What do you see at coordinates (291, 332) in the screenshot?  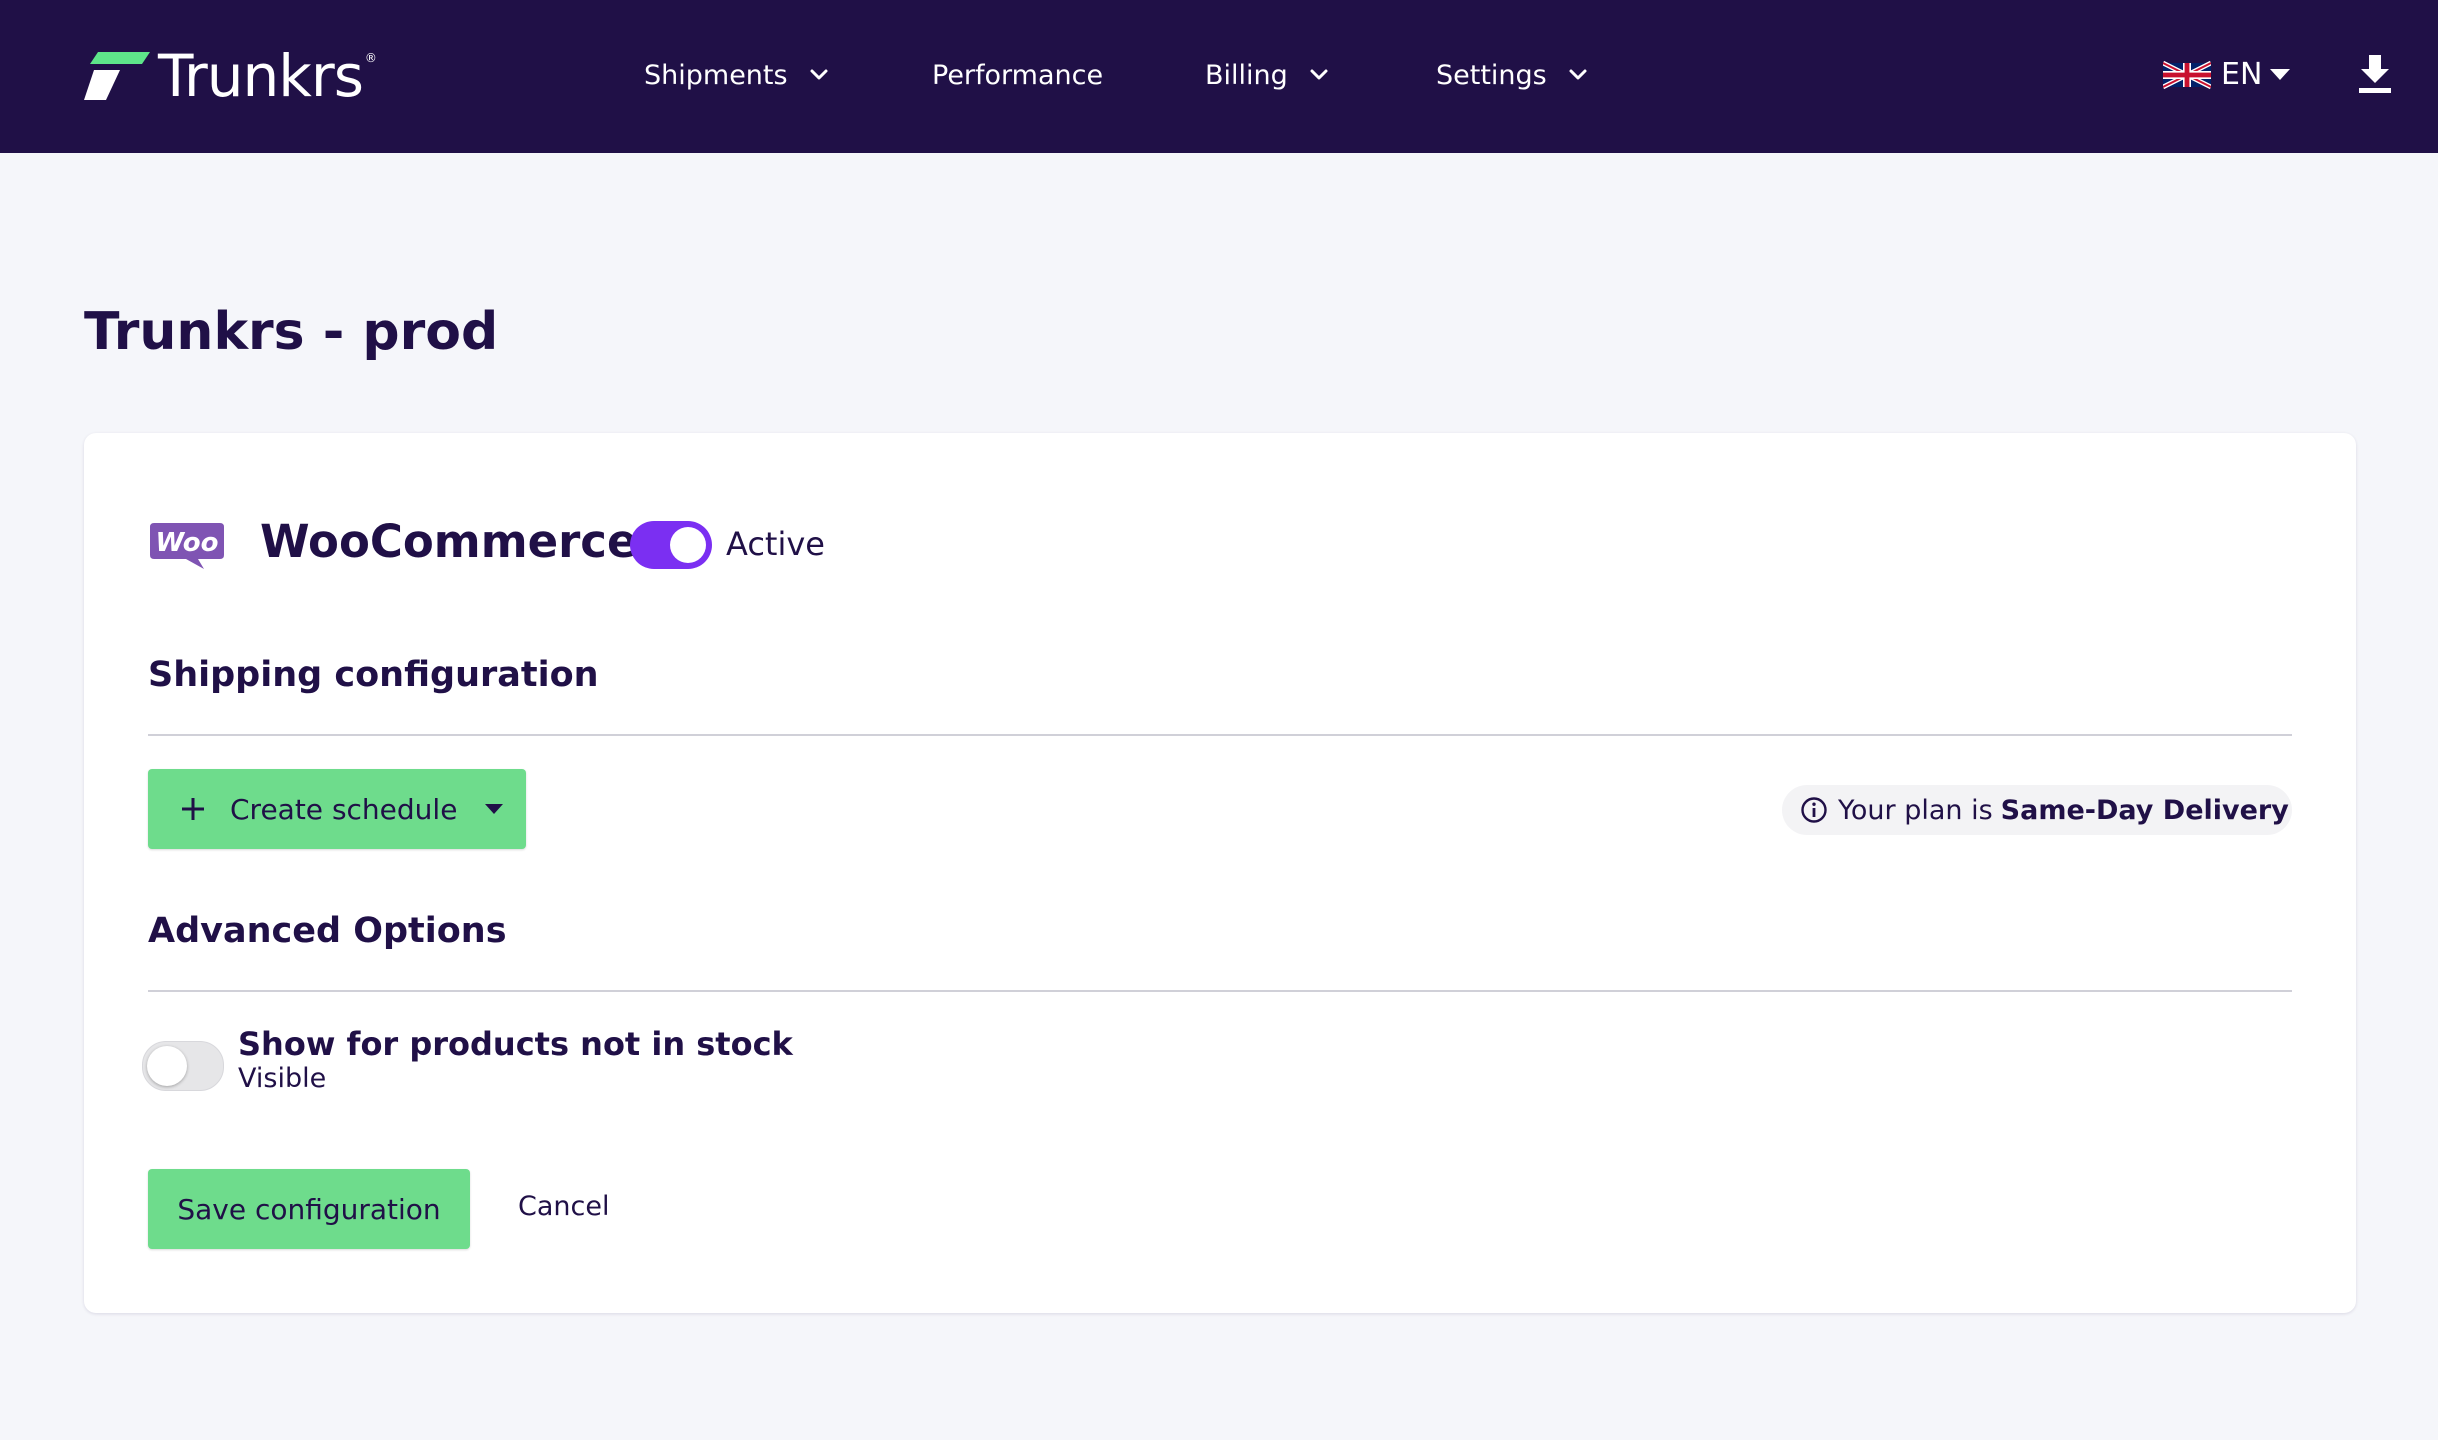 I see `page-title: Trunkrs - prod` at bounding box center [291, 332].